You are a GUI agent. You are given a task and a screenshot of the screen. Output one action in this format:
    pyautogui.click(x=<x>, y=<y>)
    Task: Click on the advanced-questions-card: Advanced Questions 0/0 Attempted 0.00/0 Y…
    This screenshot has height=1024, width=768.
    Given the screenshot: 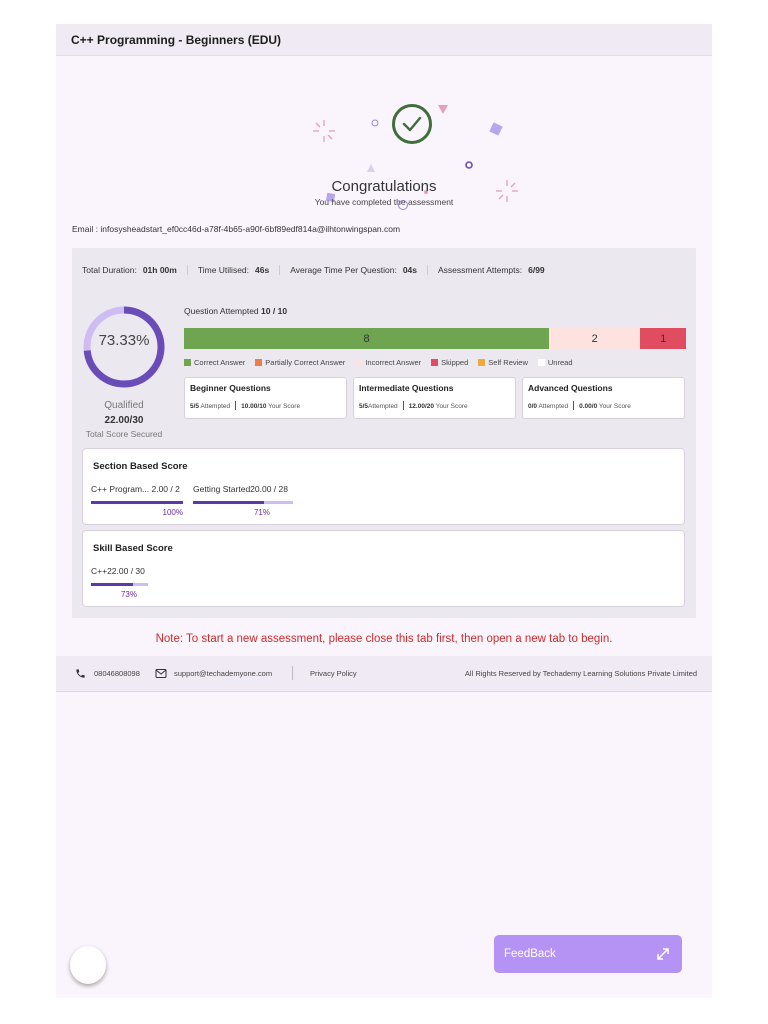 What is the action you would take?
    pyautogui.click(x=603, y=398)
    